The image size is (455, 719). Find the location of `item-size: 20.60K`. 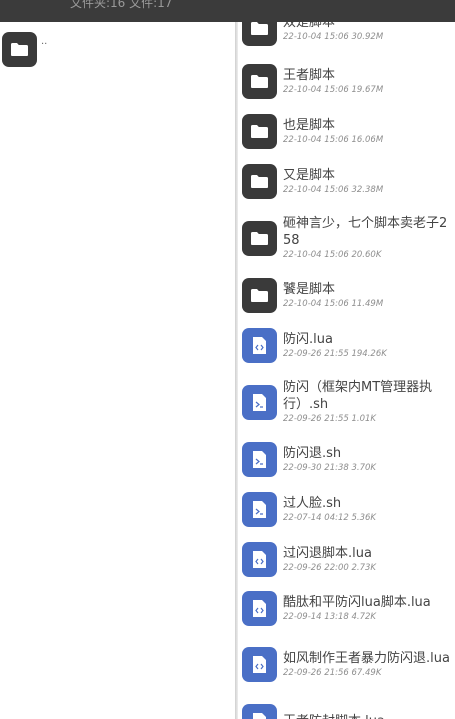

item-size: 20.60K is located at coordinates (366, 255).